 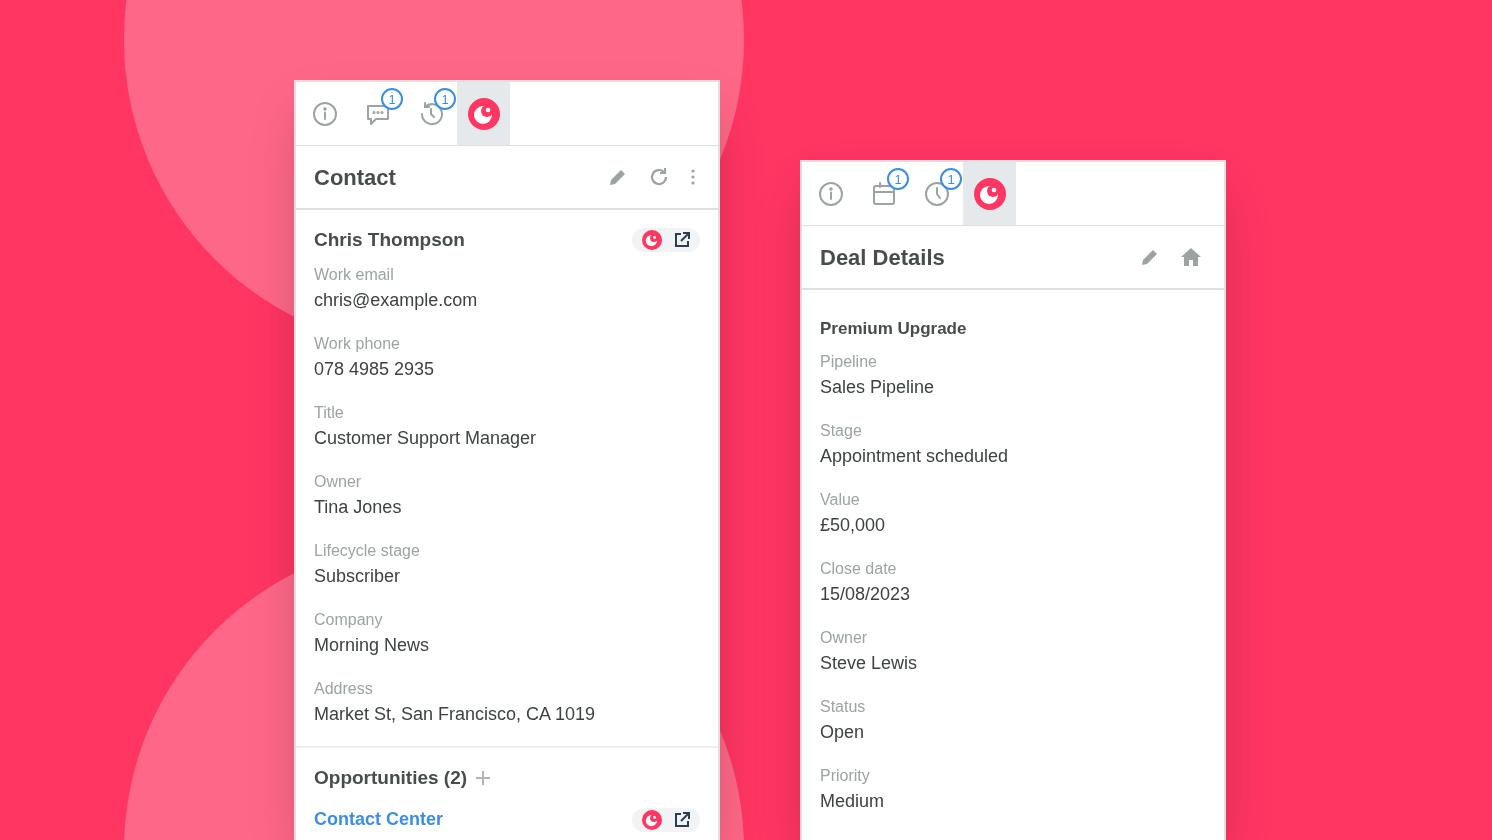 I want to click on field-label: Address, so click(x=344, y=688).